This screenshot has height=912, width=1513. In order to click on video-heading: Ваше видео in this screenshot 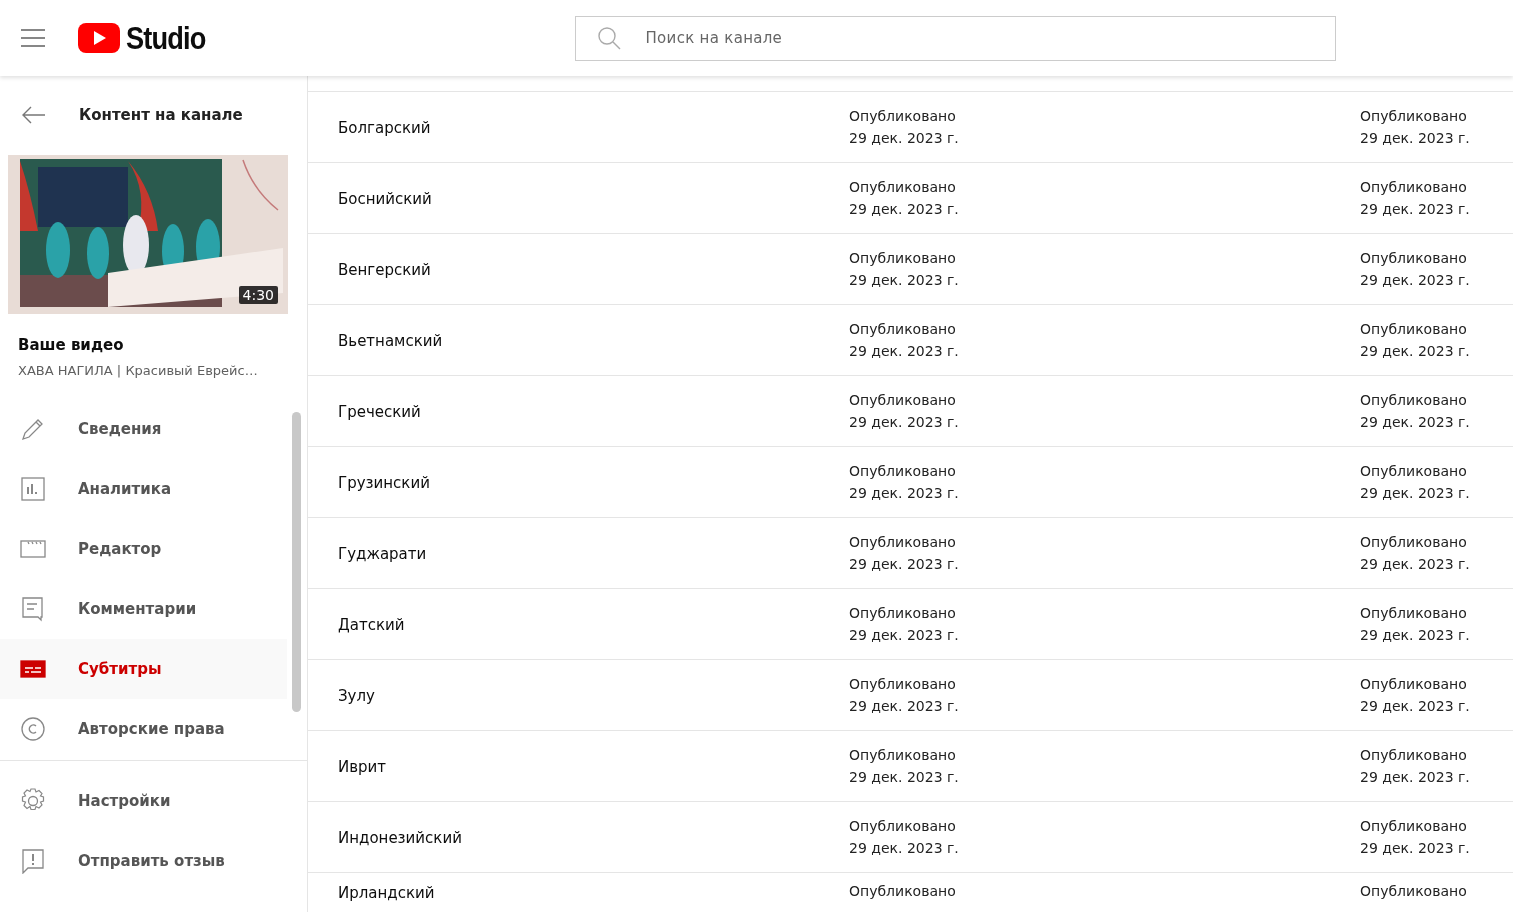, I will do `click(71, 345)`.